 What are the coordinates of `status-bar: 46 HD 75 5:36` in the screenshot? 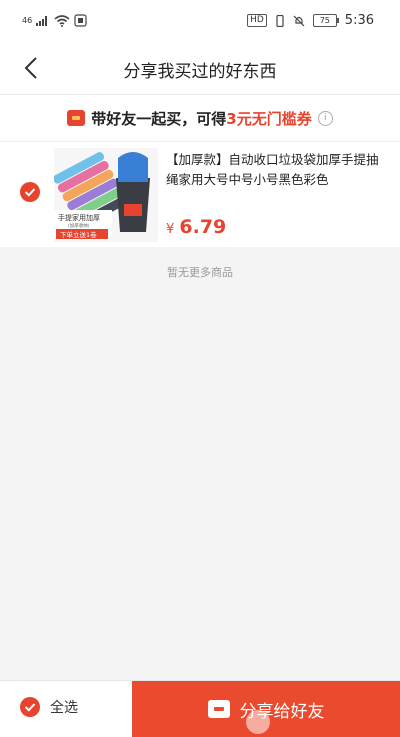 It's located at (200, 21).